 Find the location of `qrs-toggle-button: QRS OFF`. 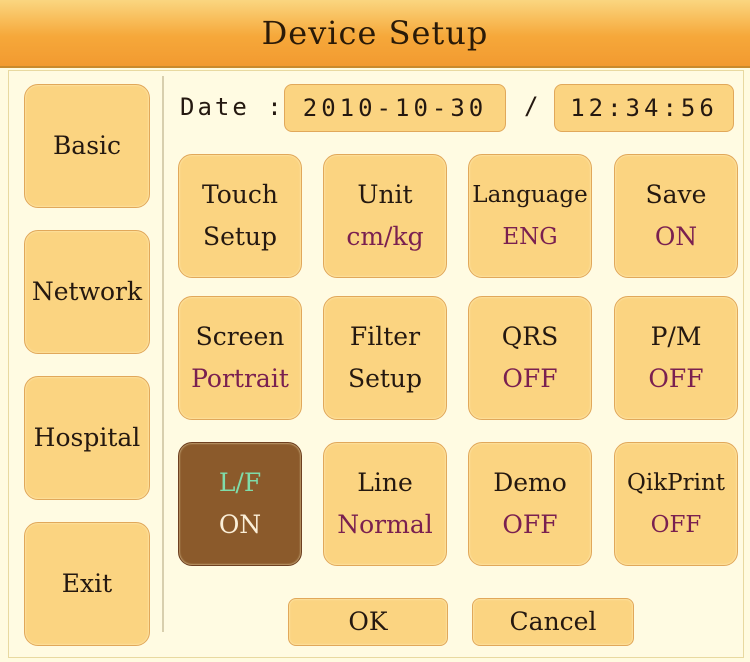

qrs-toggle-button: QRS OFF is located at coordinates (530, 358).